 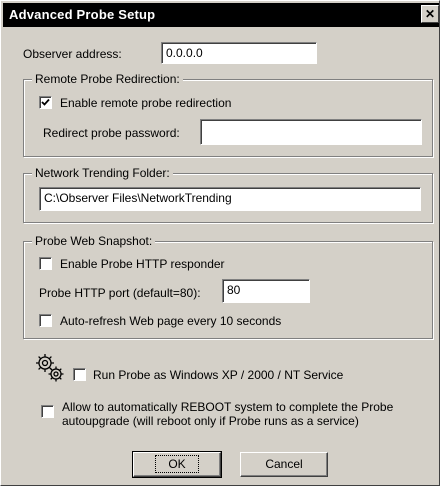 What do you see at coordinates (82, 14) in the screenshot?
I see `window-title: Advanced Probe Setup` at bounding box center [82, 14].